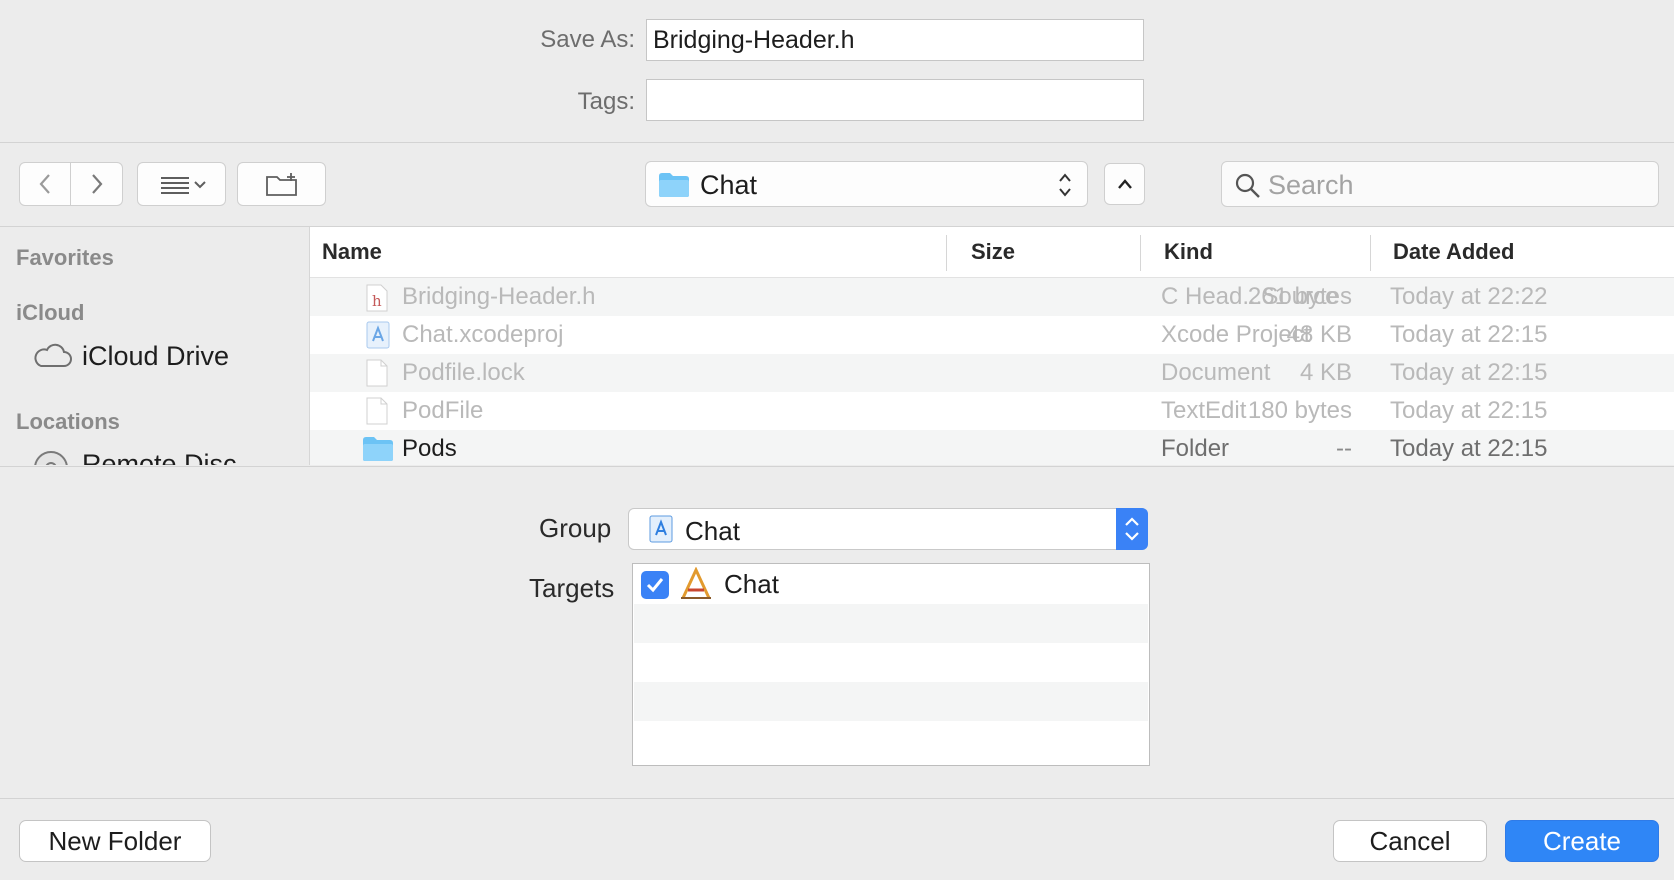 Image resolution: width=1674 pixels, height=880 pixels. I want to click on tags-label: Tags:, so click(606, 101).